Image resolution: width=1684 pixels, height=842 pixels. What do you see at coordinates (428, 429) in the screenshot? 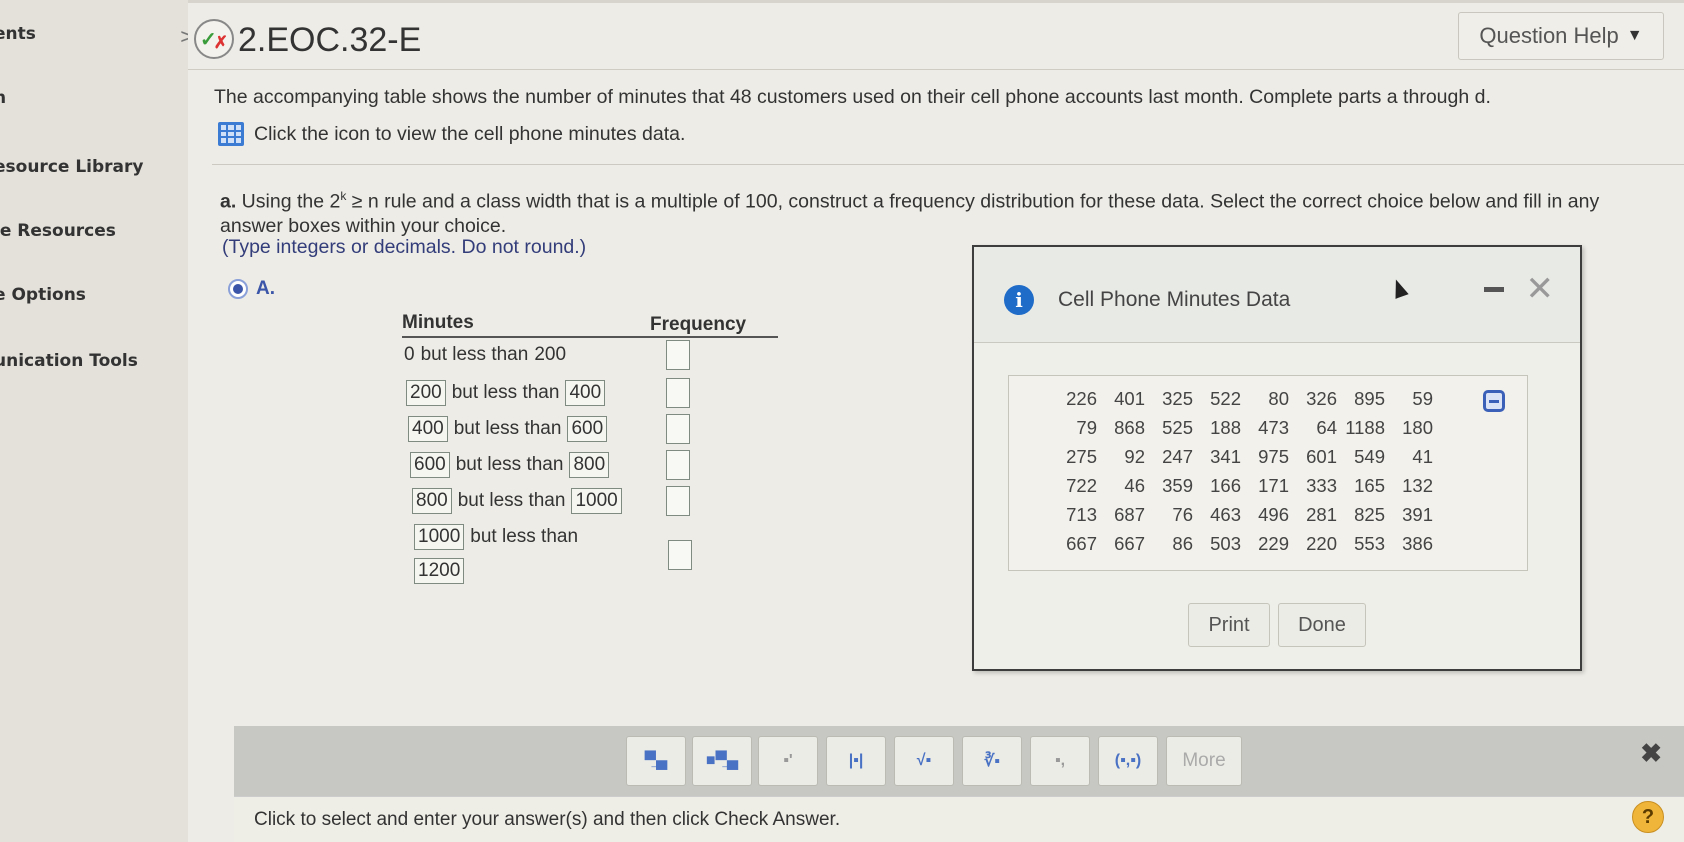
I see `class-lower-input: 400` at bounding box center [428, 429].